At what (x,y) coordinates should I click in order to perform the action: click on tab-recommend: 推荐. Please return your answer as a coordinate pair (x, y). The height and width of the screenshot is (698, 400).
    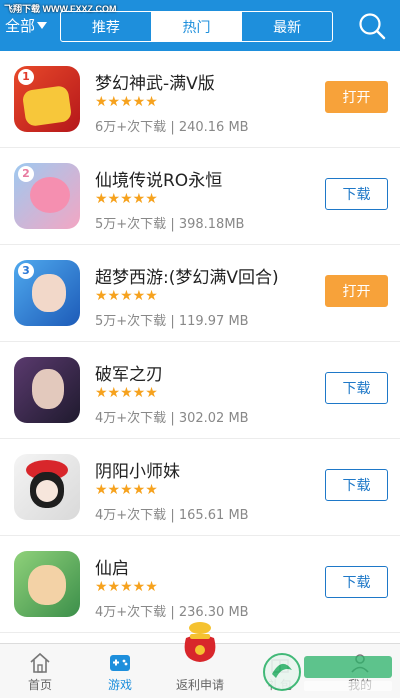
    Looking at the image, I should click on (106, 26).